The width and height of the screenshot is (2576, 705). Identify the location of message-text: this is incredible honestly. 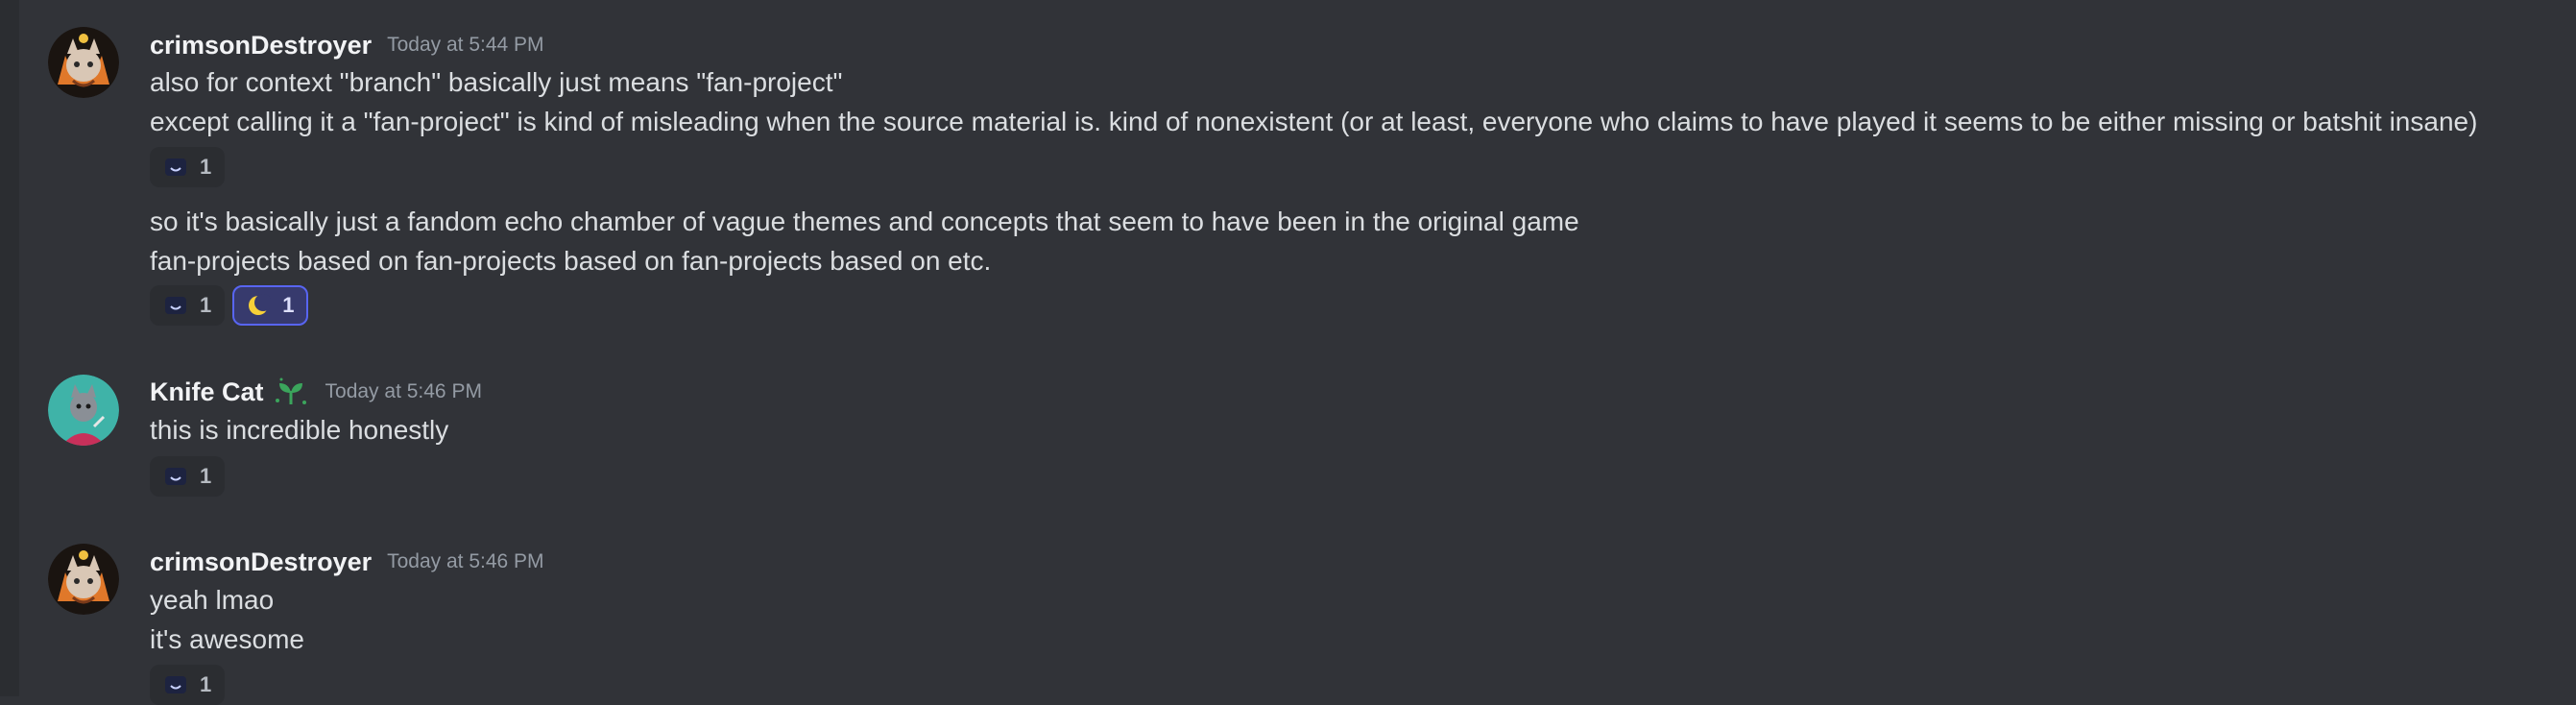
(299, 430).